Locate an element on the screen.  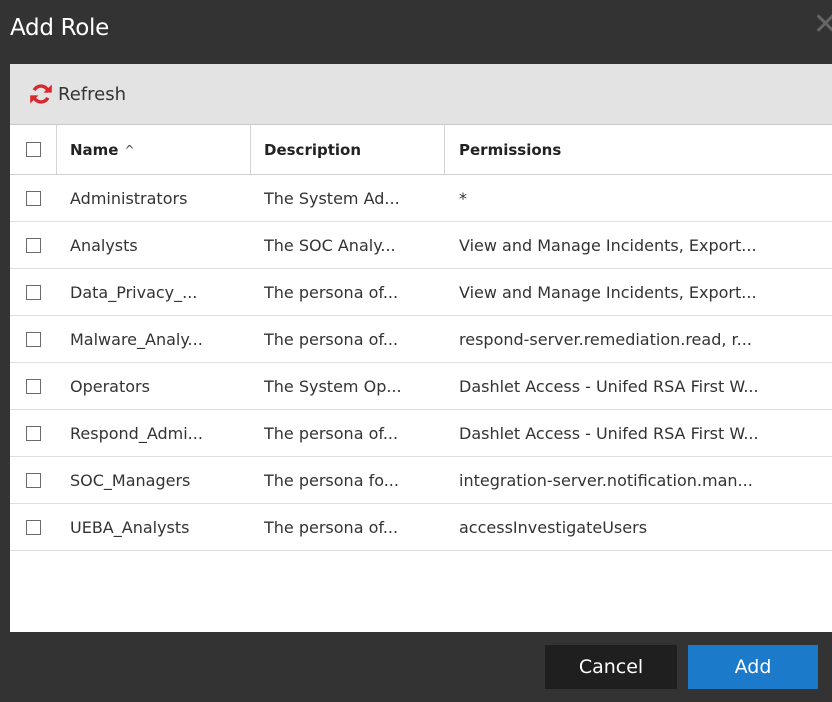
role-name: UEBA_Analysts is located at coordinates (130, 527).